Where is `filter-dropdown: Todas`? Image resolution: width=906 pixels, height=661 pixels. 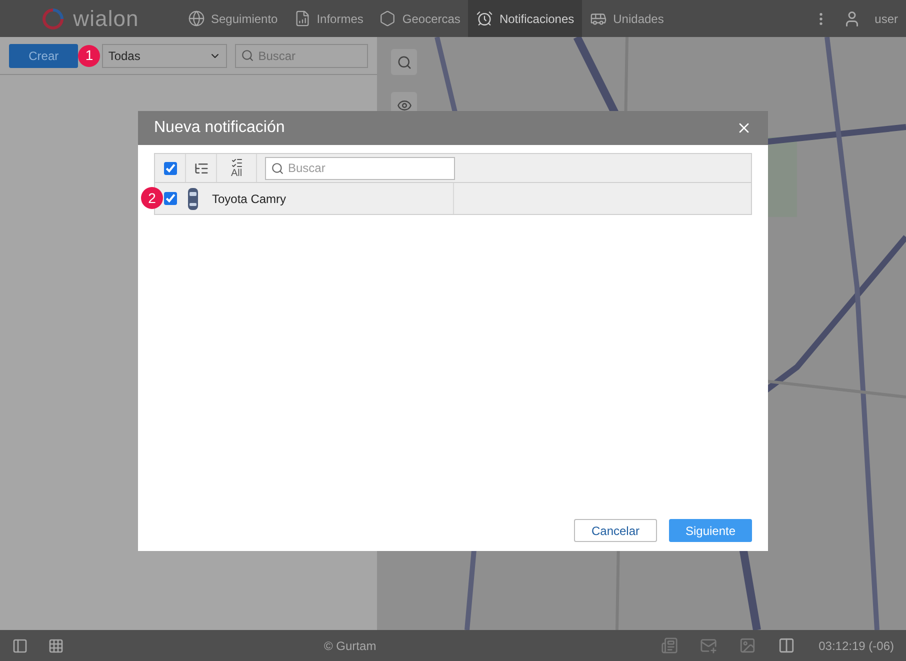 filter-dropdown: Todas is located at coordinates (165, 56).